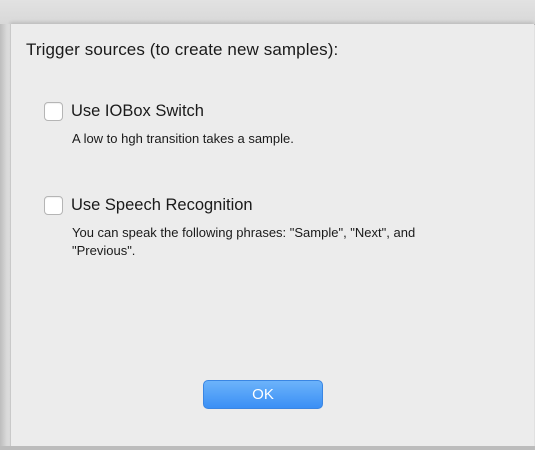 The image size is (535, 450). I want to click on ok-button: OK, so click(263, 394).